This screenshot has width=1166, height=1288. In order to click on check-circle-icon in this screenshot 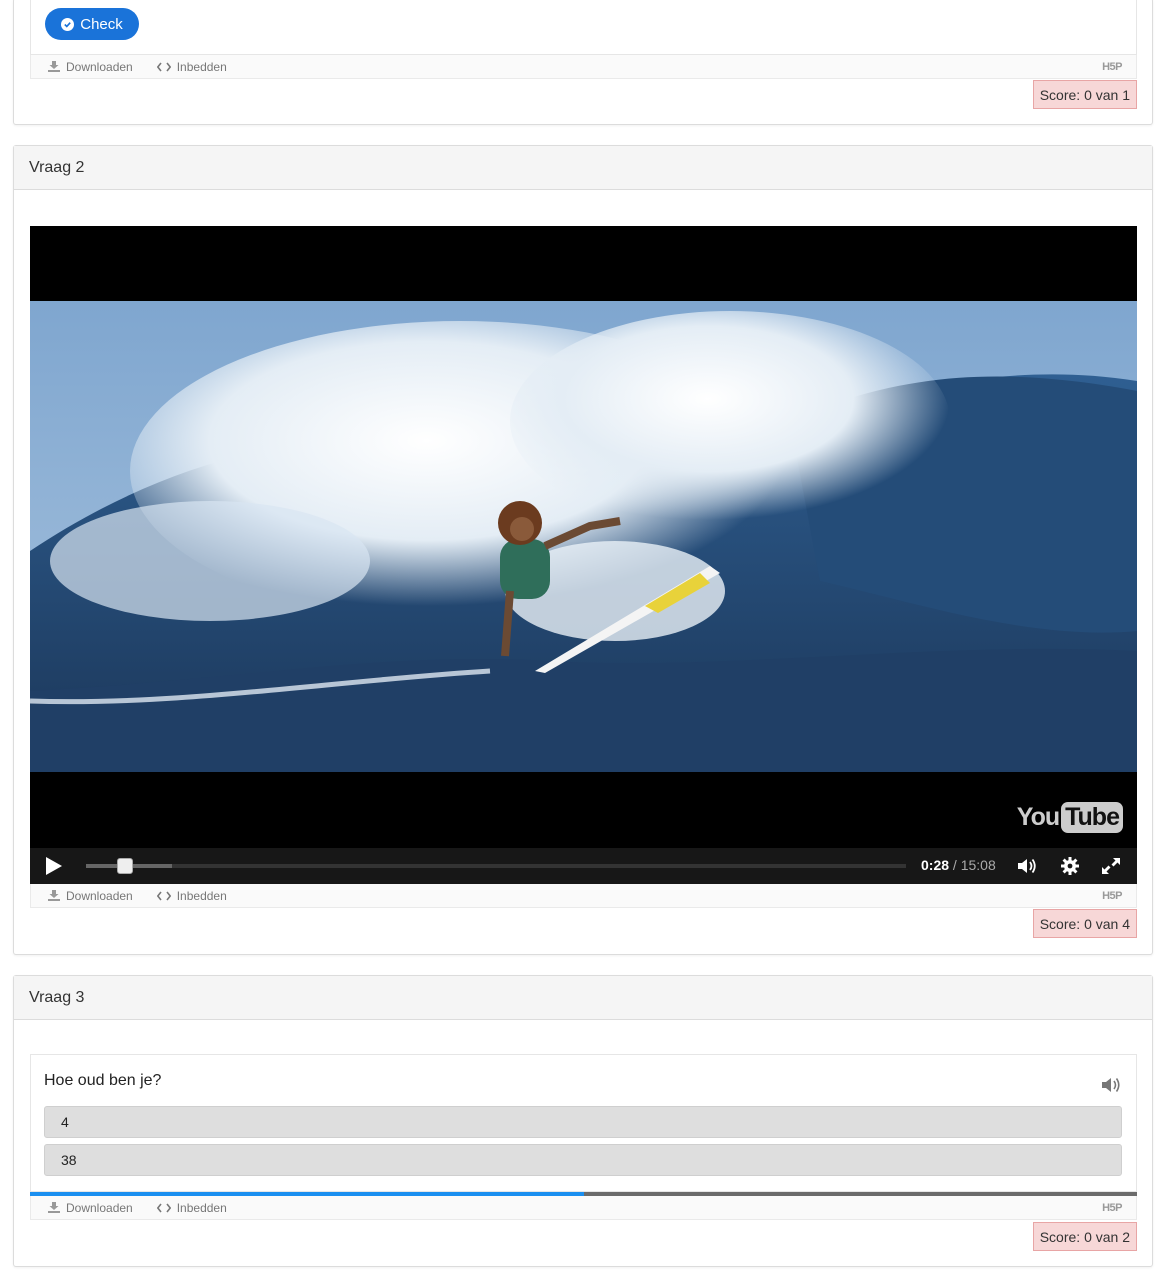, I will do `click(68, 24)`.